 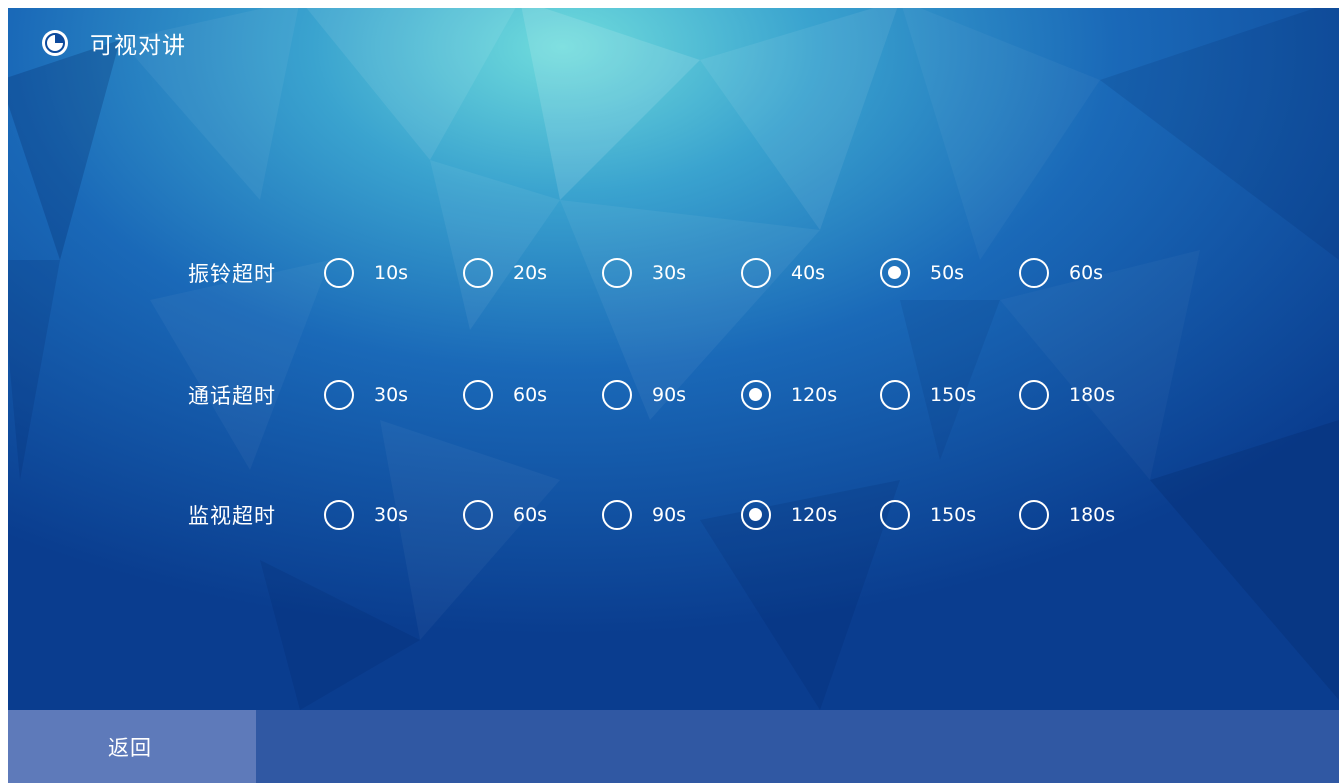 I want to click on radio-option-call-5: 180s, so click(x=1088, y=395).